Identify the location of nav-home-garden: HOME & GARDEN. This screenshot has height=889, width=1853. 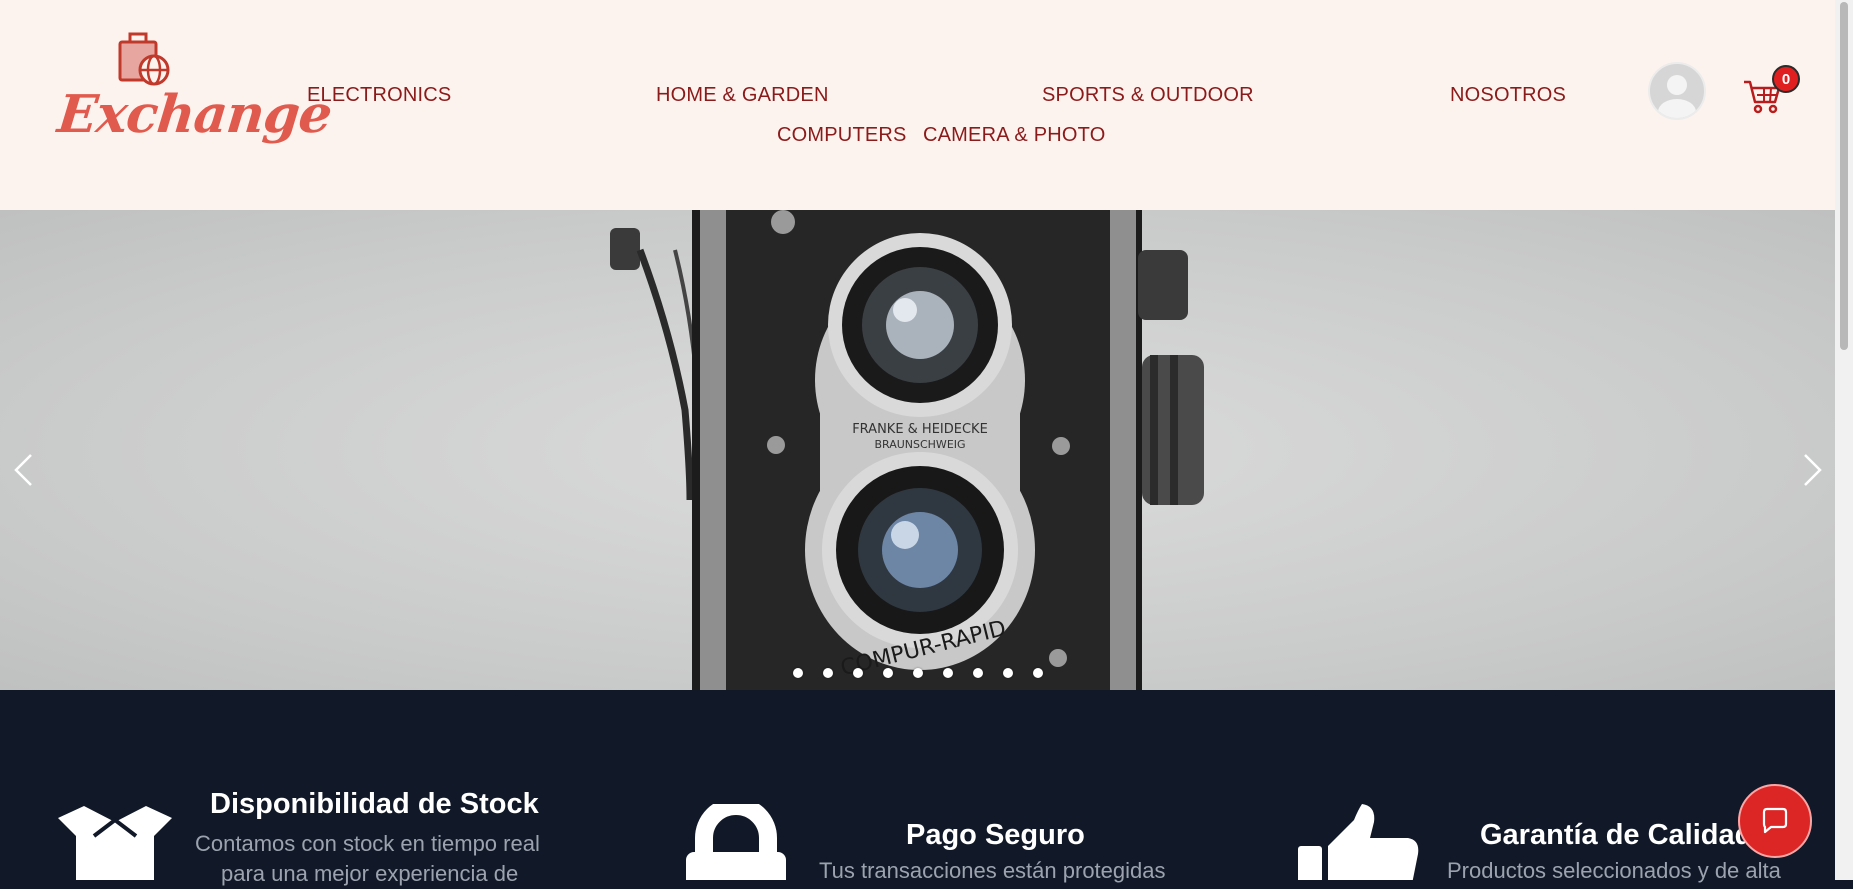
(742, 95).